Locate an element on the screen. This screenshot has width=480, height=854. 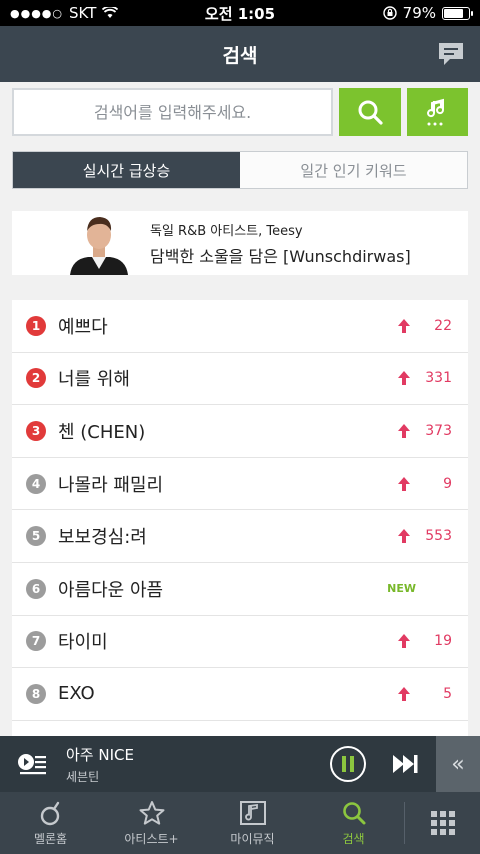
search-bar is located at coordinates (240, 112).